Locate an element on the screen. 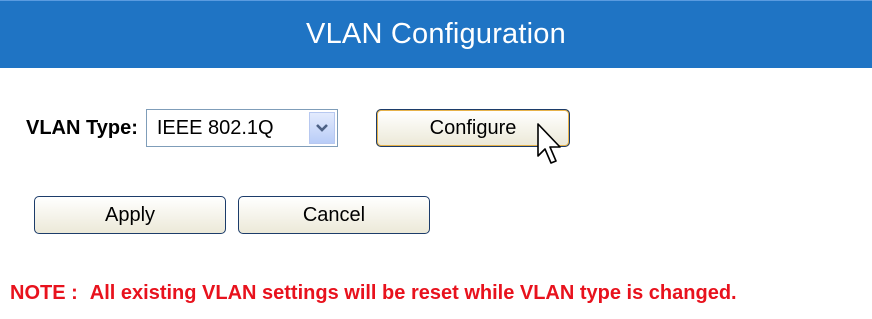 Image resolution: width=872 pixels, height=319 pixels. vlan-type-row: VLAN Type: IEEE 802.1Q is located at coordinates (182, 128).